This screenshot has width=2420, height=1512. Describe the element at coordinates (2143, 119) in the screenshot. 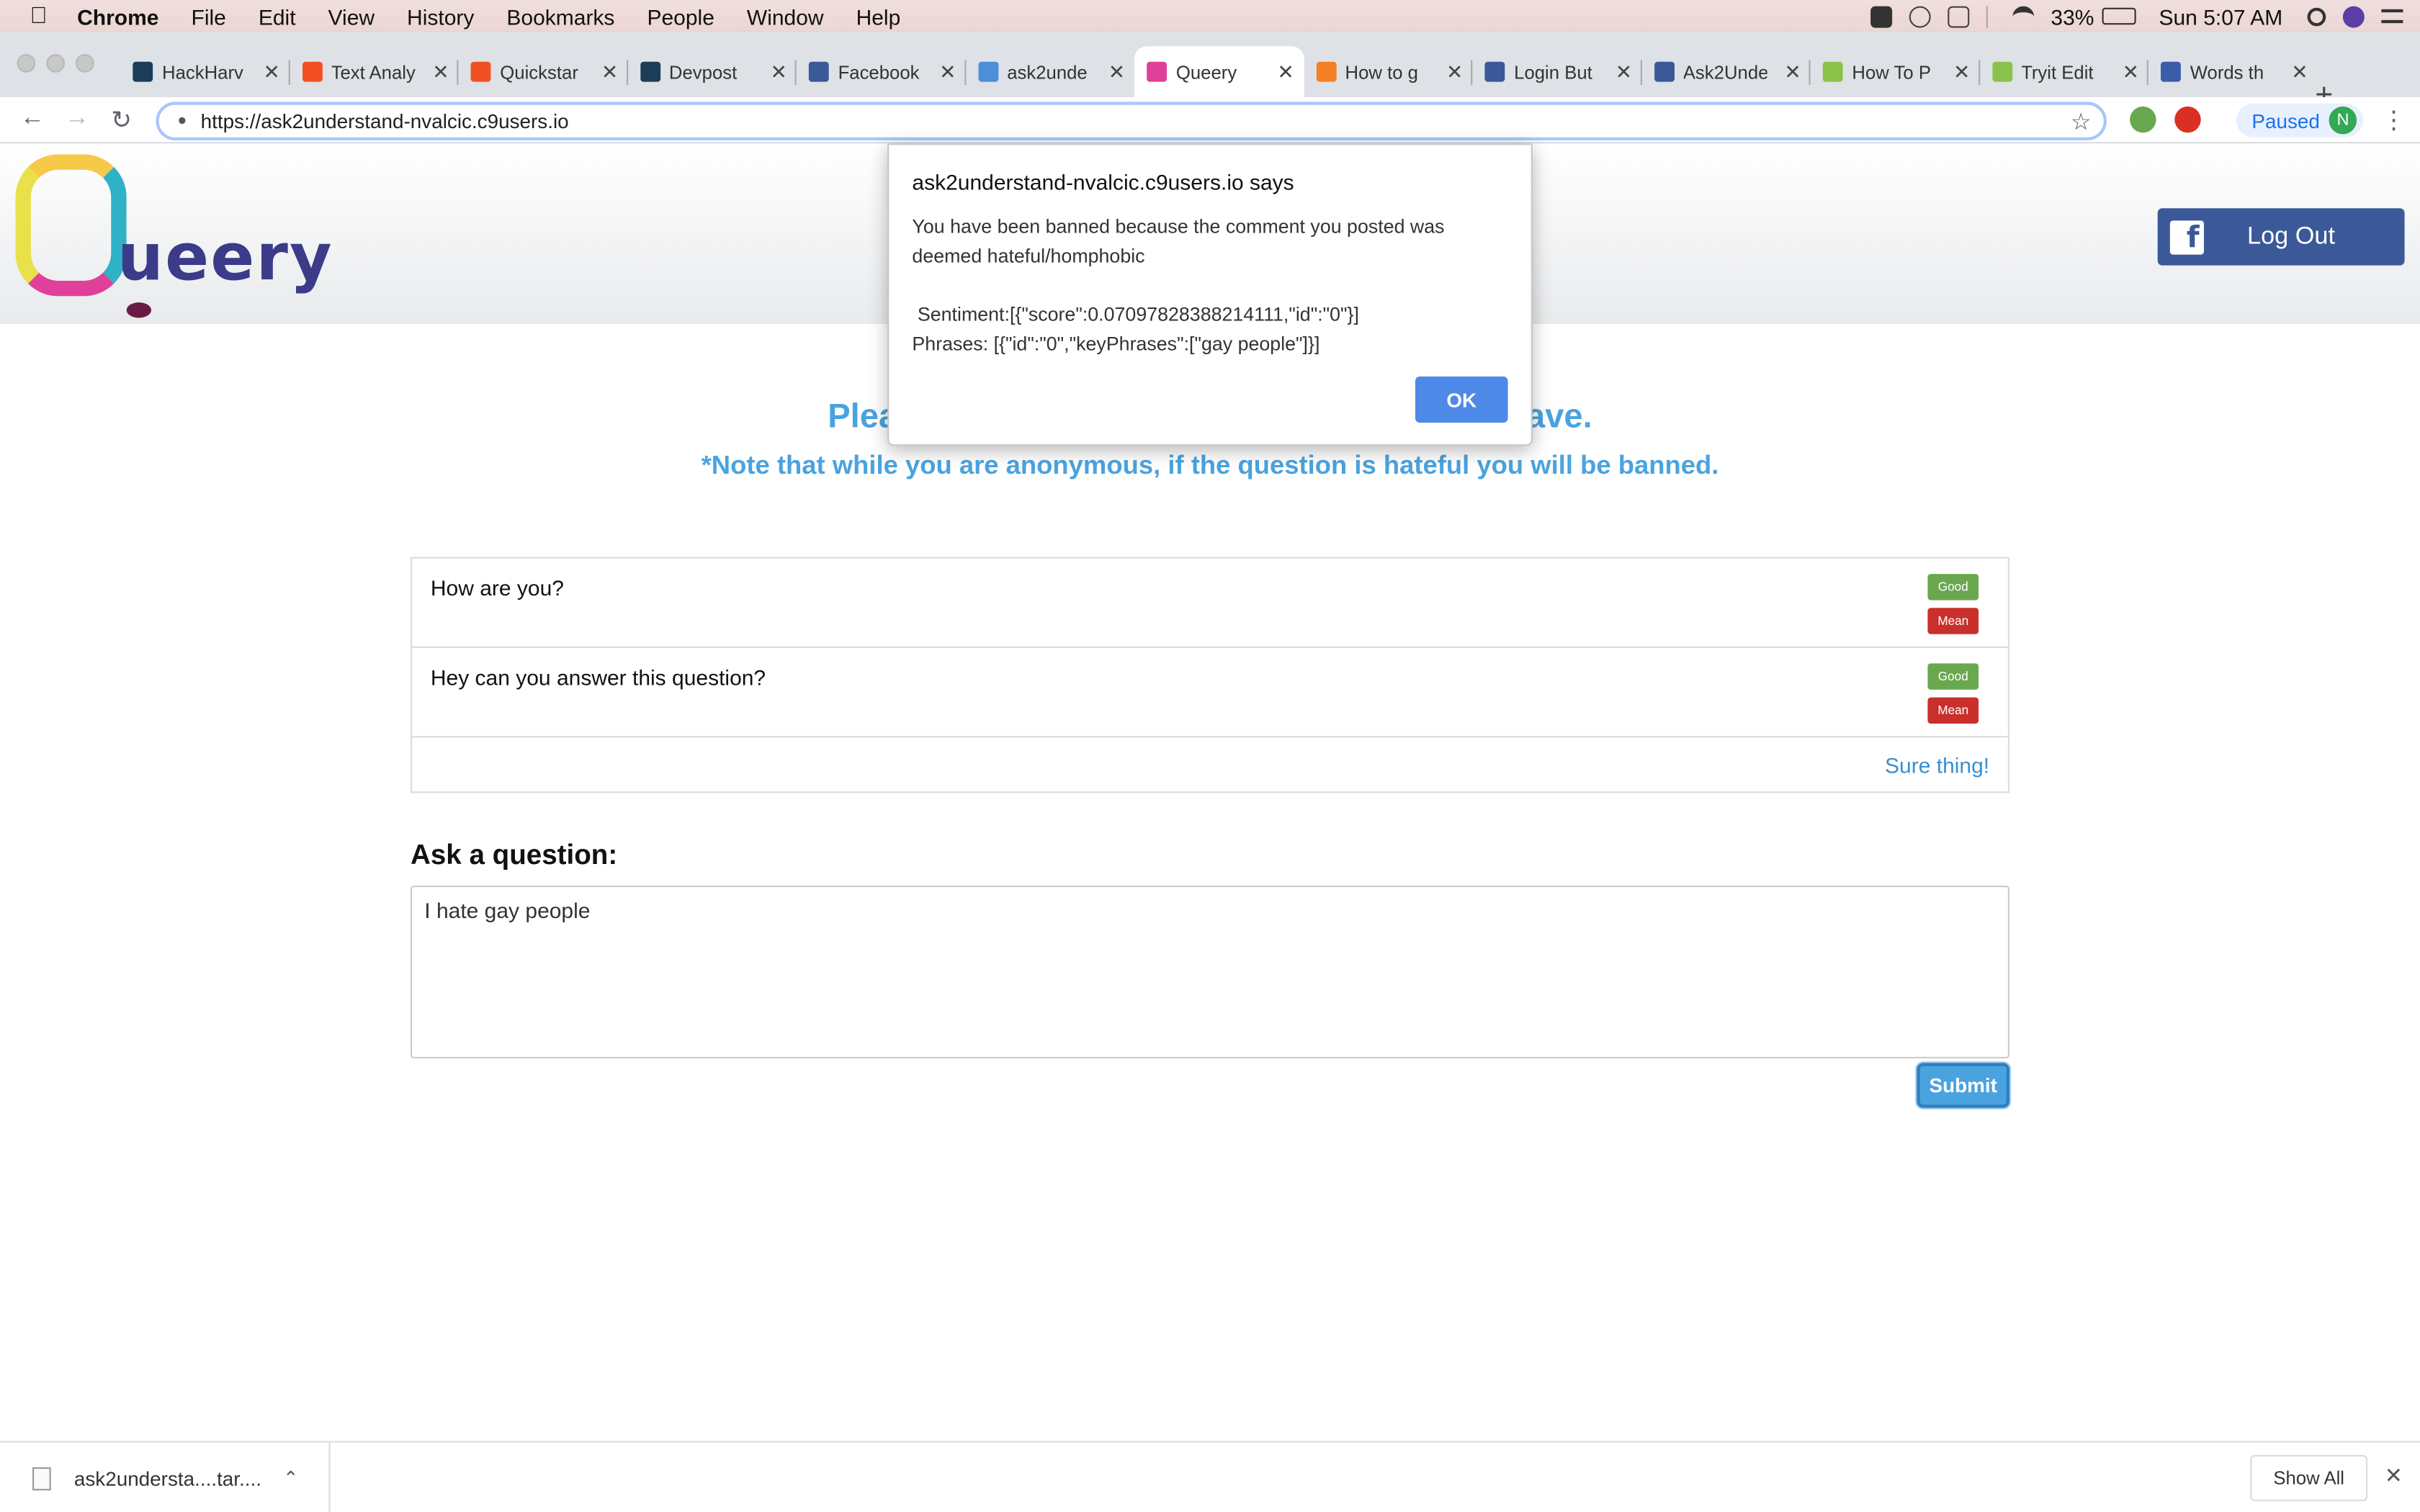

I see `extension-check-icon` at that location.